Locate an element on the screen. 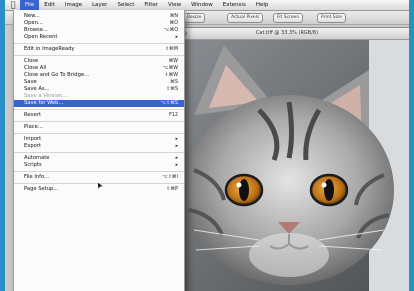 The image size is (414, 291). menu-select: Select is located at coordinates (125, 5).